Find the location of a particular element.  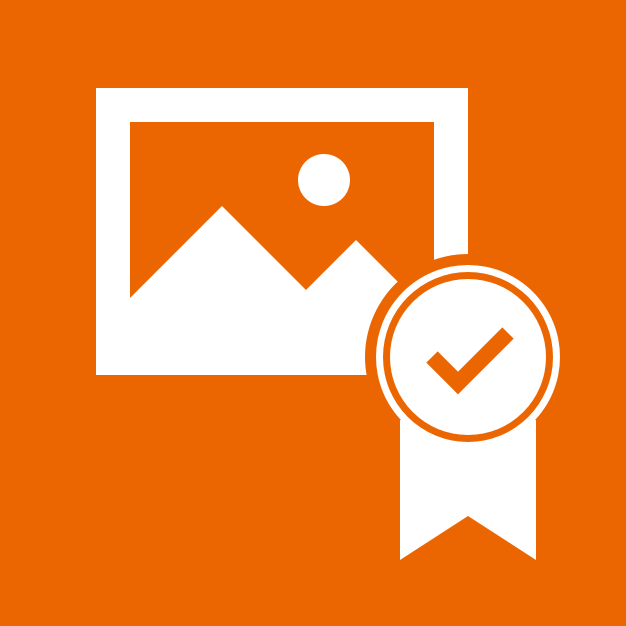

award-badge-icon is located at coordinates (468, 357).